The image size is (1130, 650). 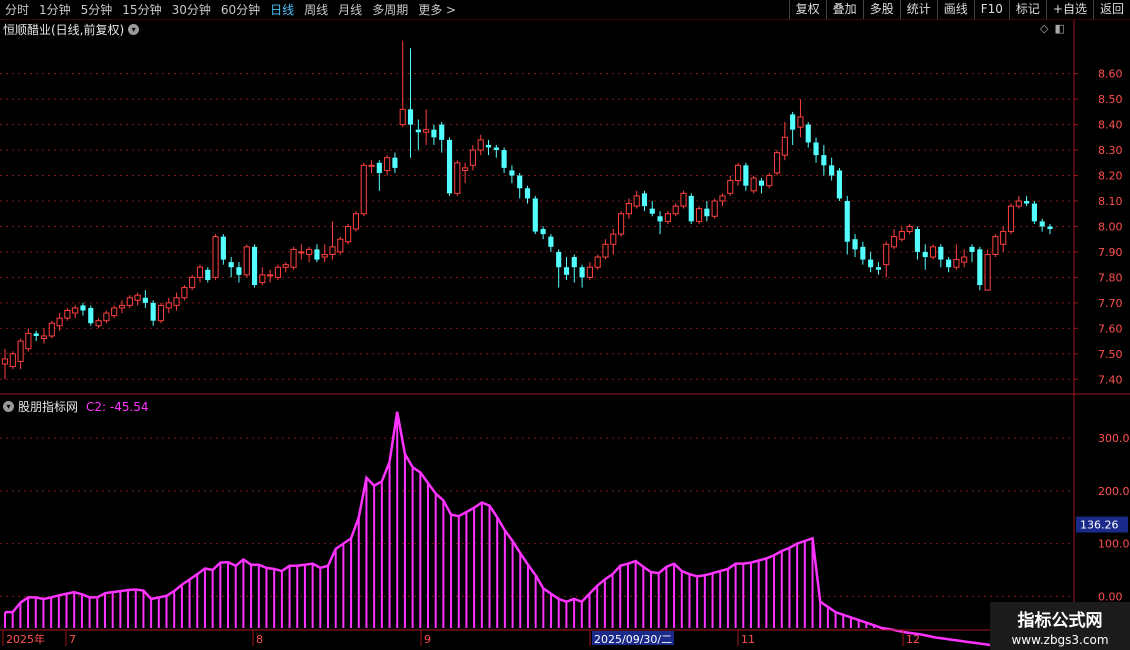 I want to click on date-label: 7, so click(x=72, y=639).